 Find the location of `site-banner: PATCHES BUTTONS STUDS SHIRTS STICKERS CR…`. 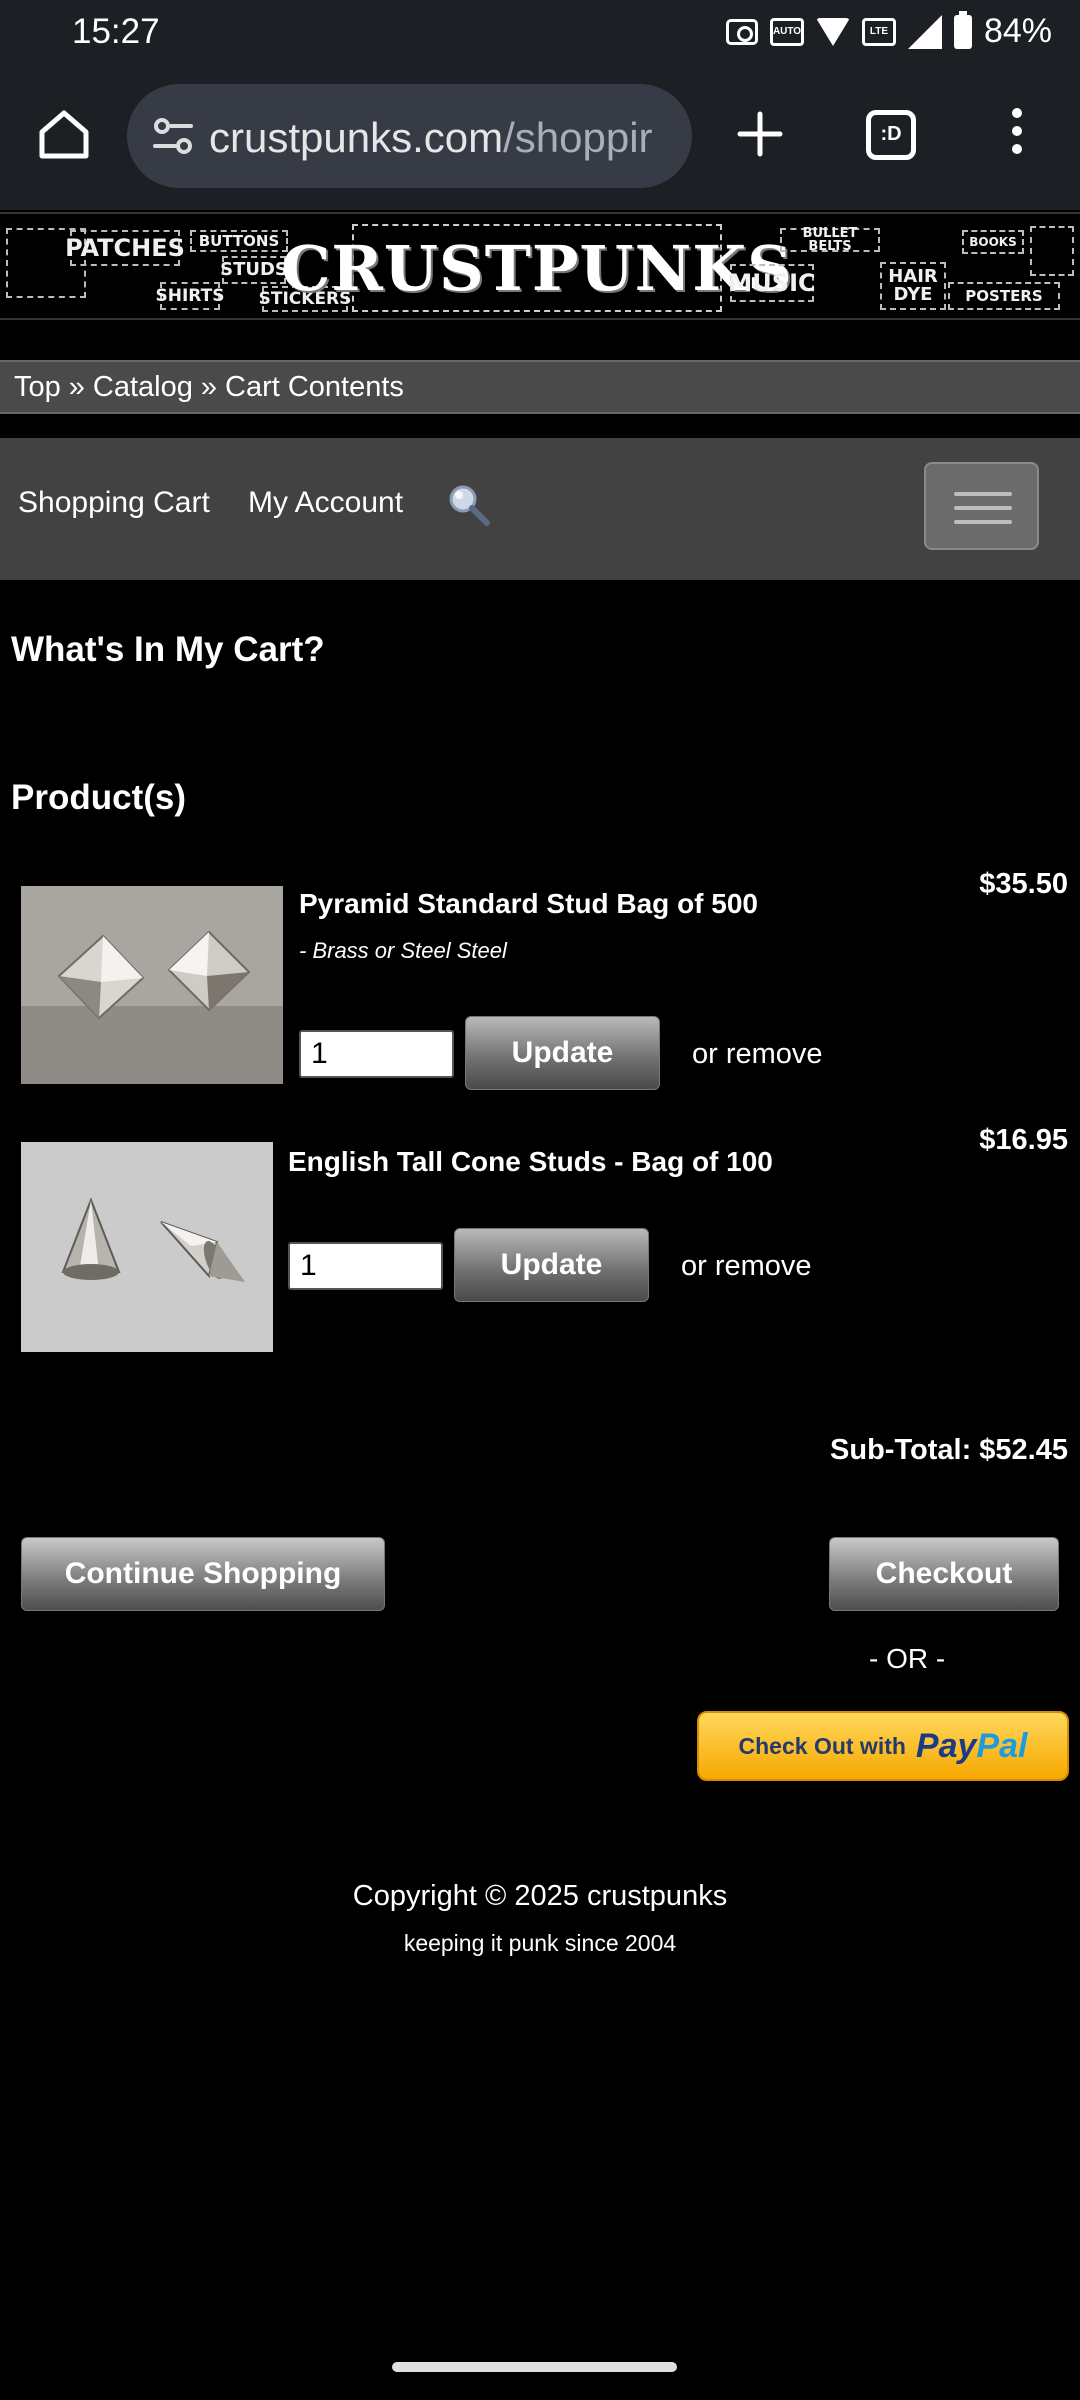

site-banner: PATCHES BUTTONS STUDS SHIRTS STICKERS CR… is located at coordinates (540, 266).